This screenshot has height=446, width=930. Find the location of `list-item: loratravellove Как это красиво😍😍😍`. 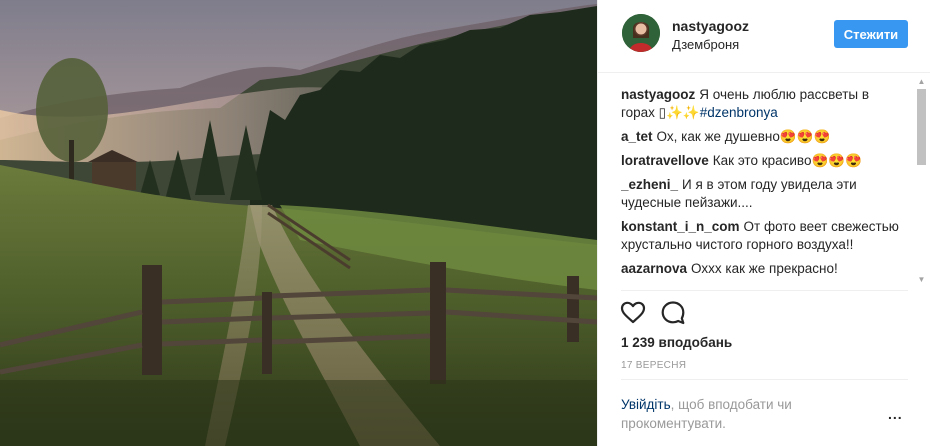

list-item: loratravellove Как это красиво😍😍😍 is located at coordinates (761, 161).